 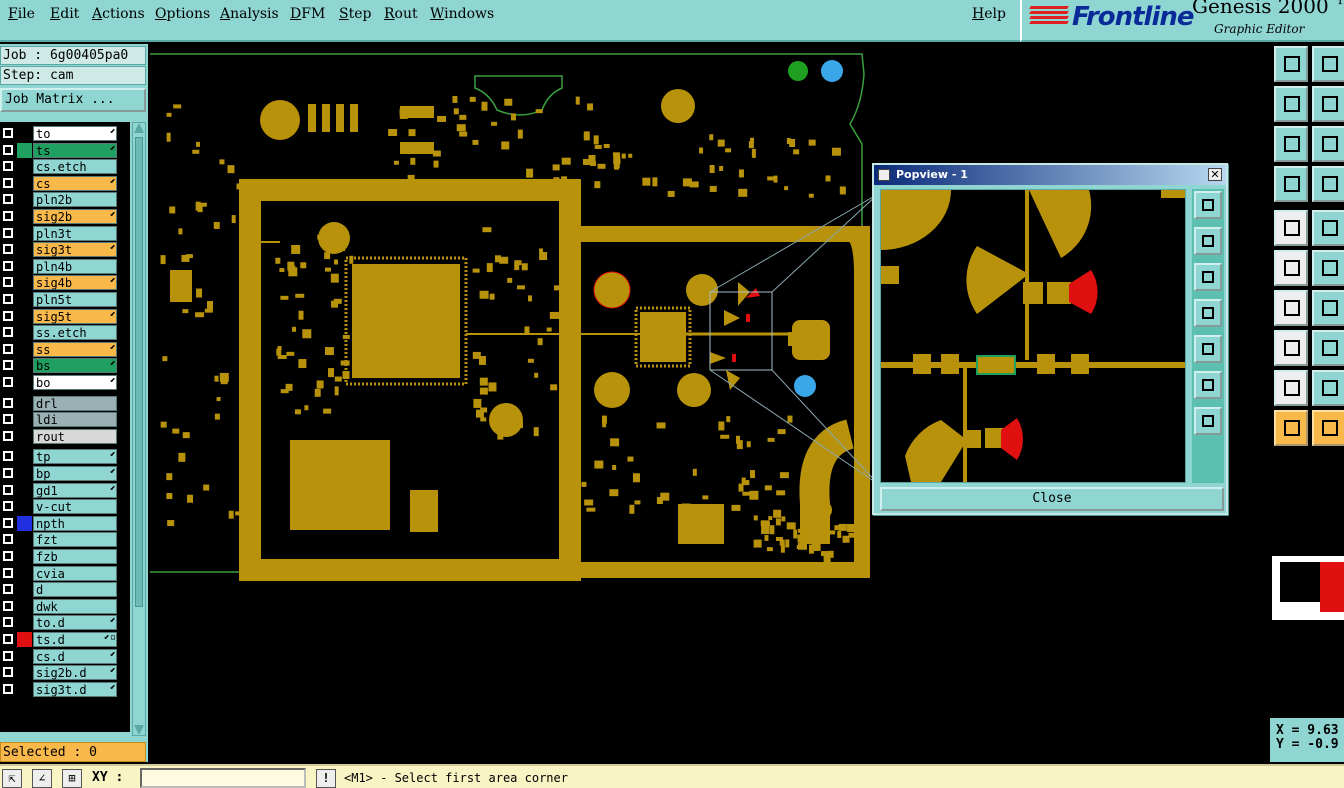 What do you see at coordinates (1328, 184) in the screenshot?
I see `grid-button` at bounding box center [1328, 184].